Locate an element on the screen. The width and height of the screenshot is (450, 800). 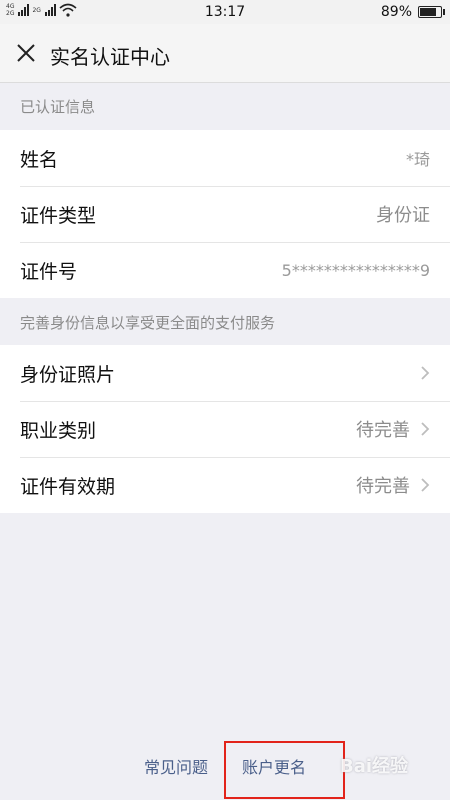
section-header-verified: 已认证信息 is located at coordinates (58, 107).